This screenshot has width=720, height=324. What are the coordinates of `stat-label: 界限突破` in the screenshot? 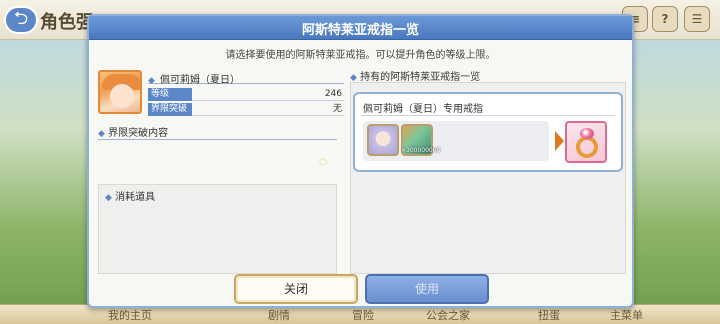 It's located at (170, 109).